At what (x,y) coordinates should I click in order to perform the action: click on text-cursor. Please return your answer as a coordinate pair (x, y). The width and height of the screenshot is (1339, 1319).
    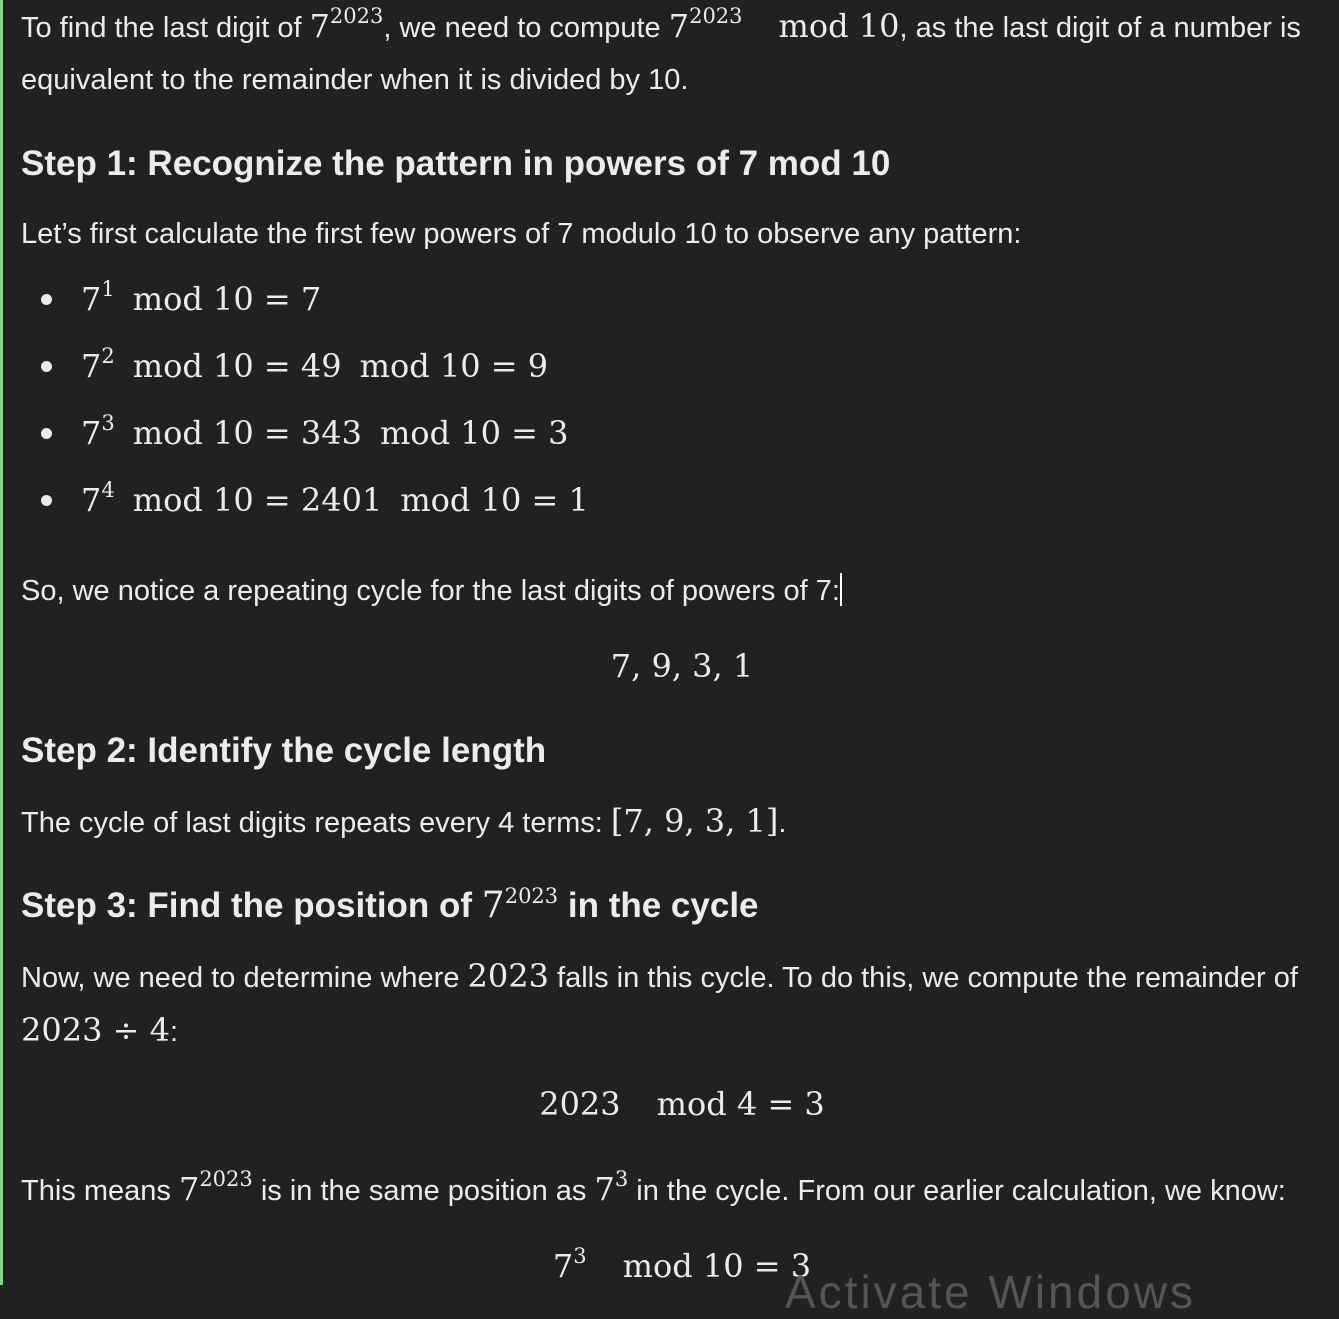
    Looking at the image, I should click on (840, 589).